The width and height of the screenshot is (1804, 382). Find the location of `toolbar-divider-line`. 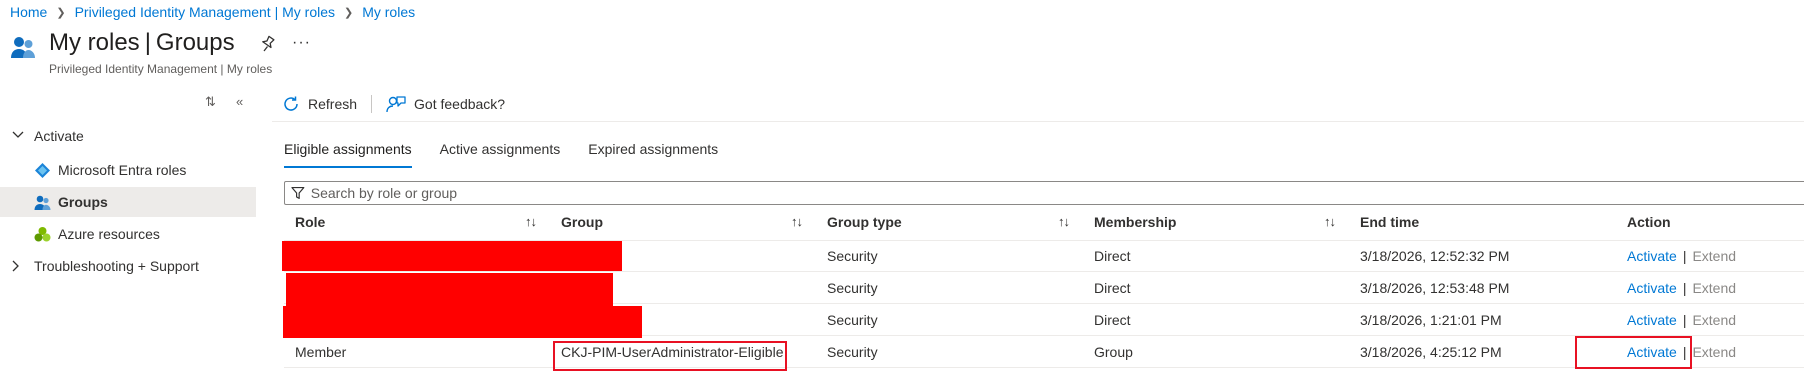

toolbar-divider-line is located at coordinates (1038, 121).